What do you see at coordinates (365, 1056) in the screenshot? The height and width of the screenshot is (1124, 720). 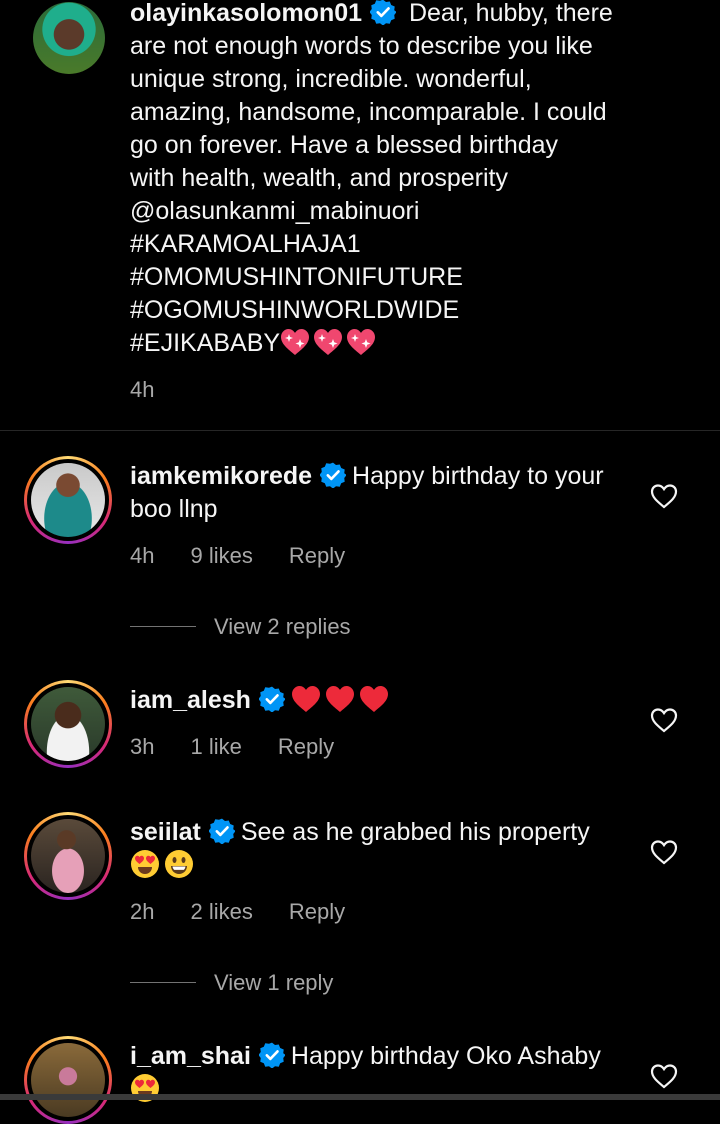 I see `comment-text: i_am_shai Happy birthday Oko Ashaby` at bounding box center [365, 1056].